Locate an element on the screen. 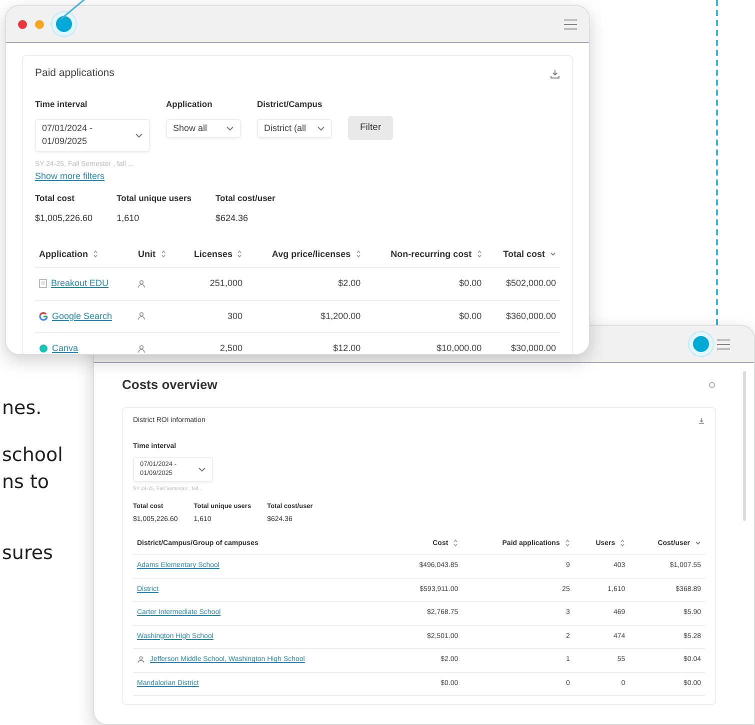  table-cell: 251,000 is located at coordinates (211, 284).